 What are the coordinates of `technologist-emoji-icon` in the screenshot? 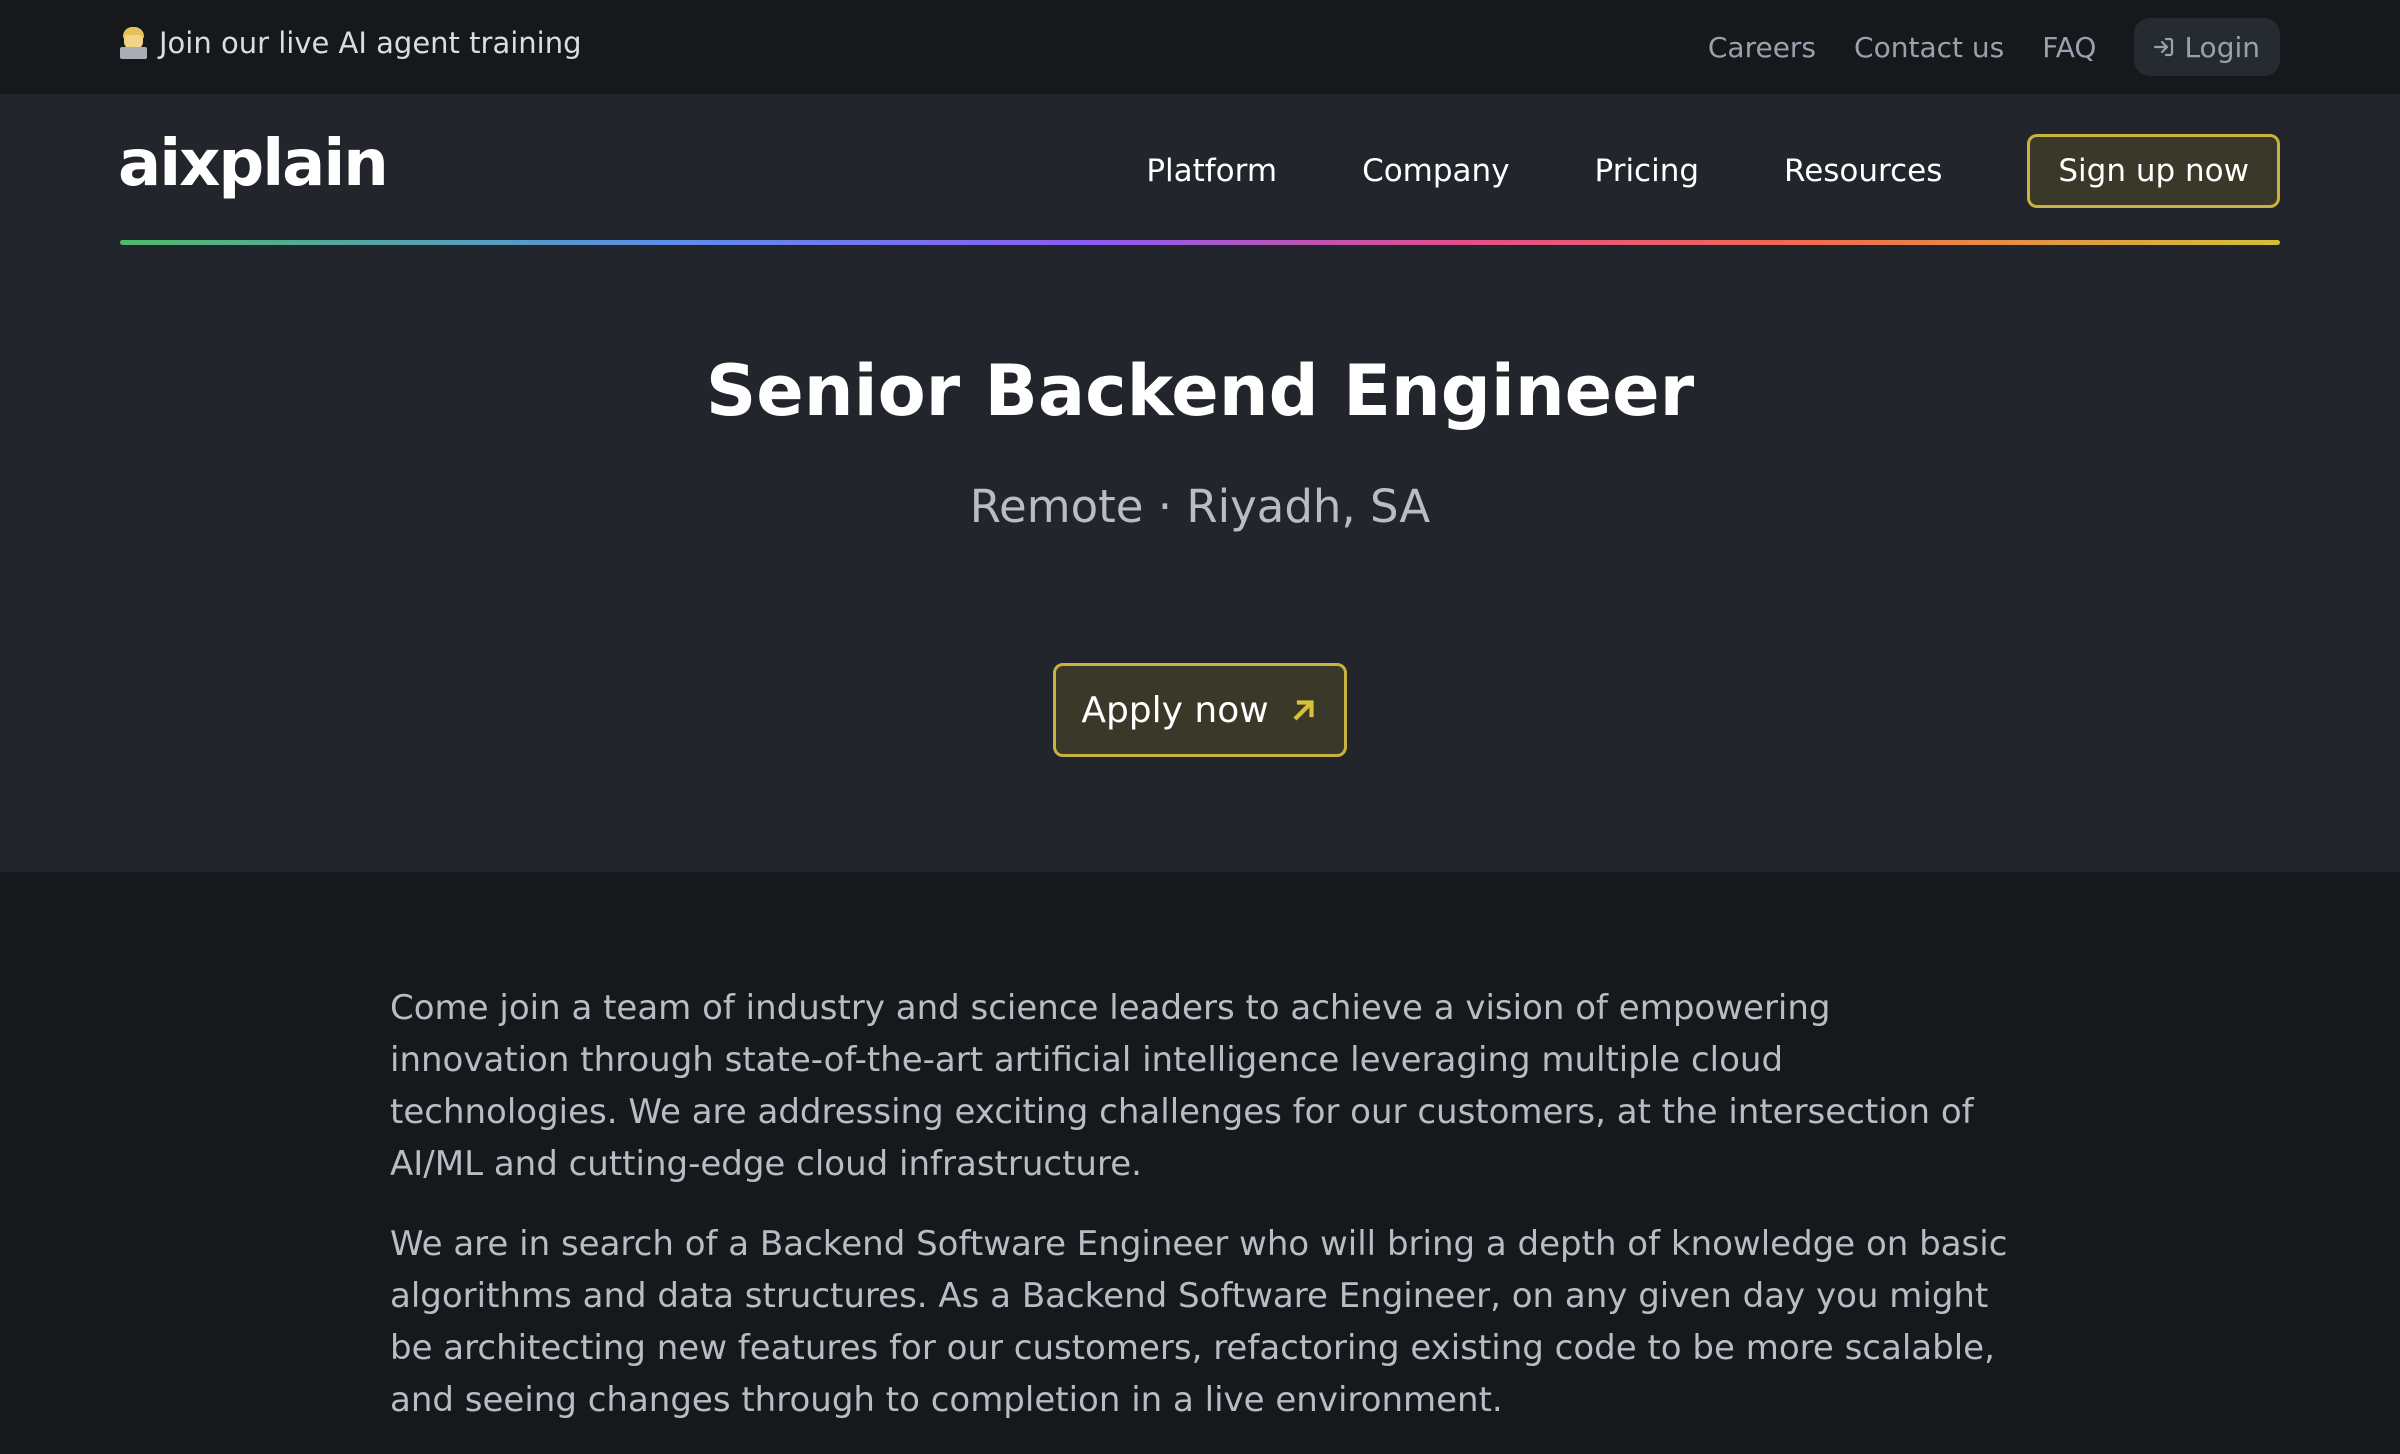 It's located at (133, 43).